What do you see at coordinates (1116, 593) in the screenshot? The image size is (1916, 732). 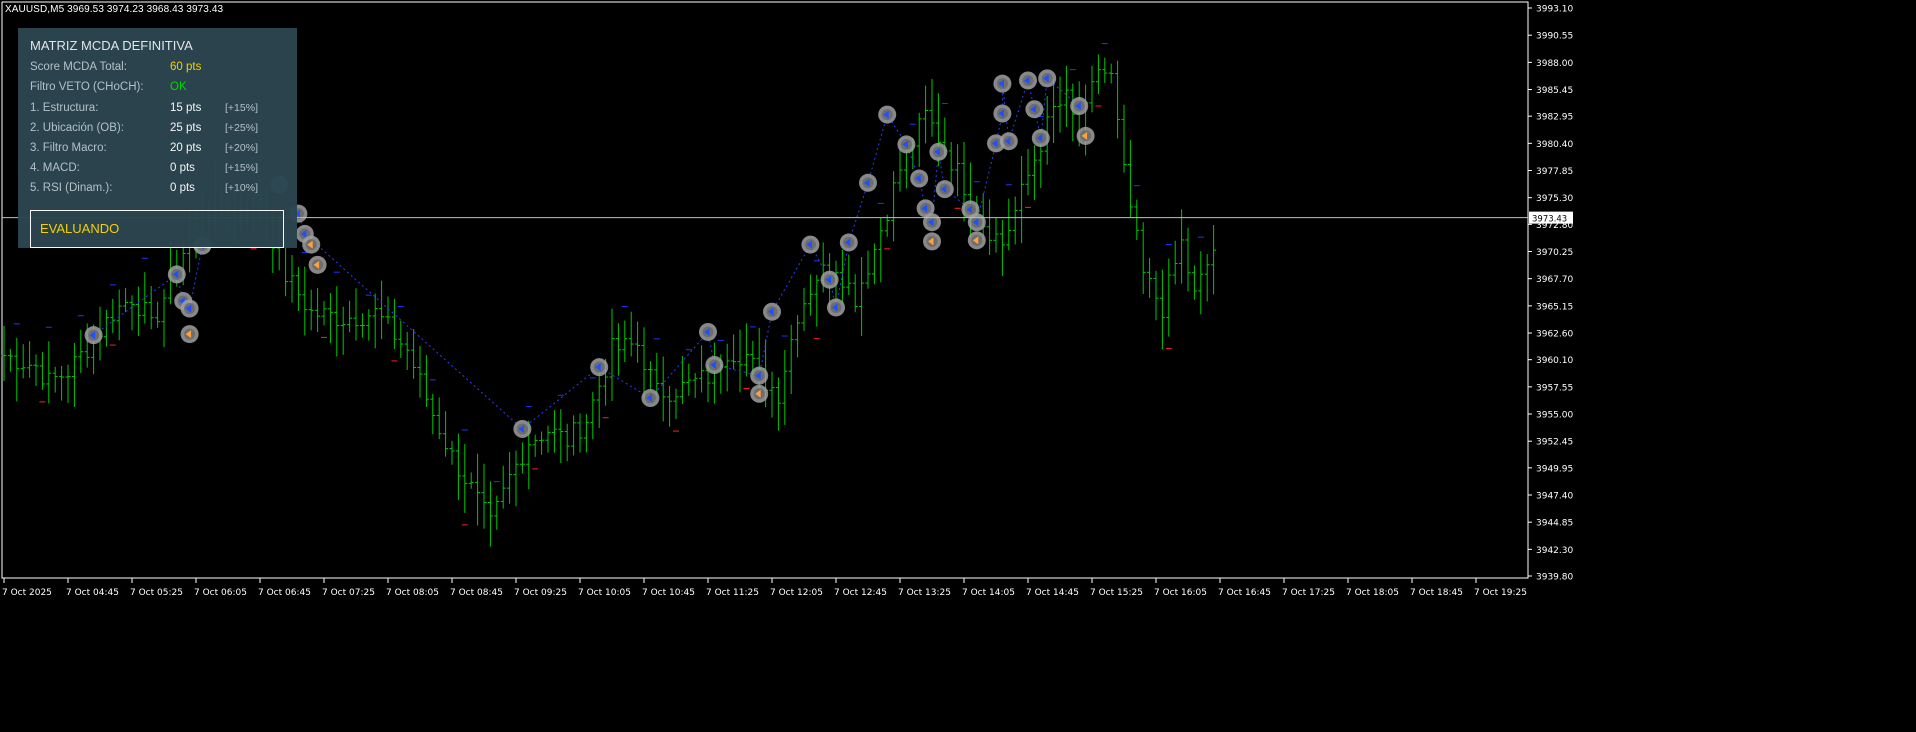 I see `x-axis-label: 7 Oct 15:25` at bounding box center [1116, 593].